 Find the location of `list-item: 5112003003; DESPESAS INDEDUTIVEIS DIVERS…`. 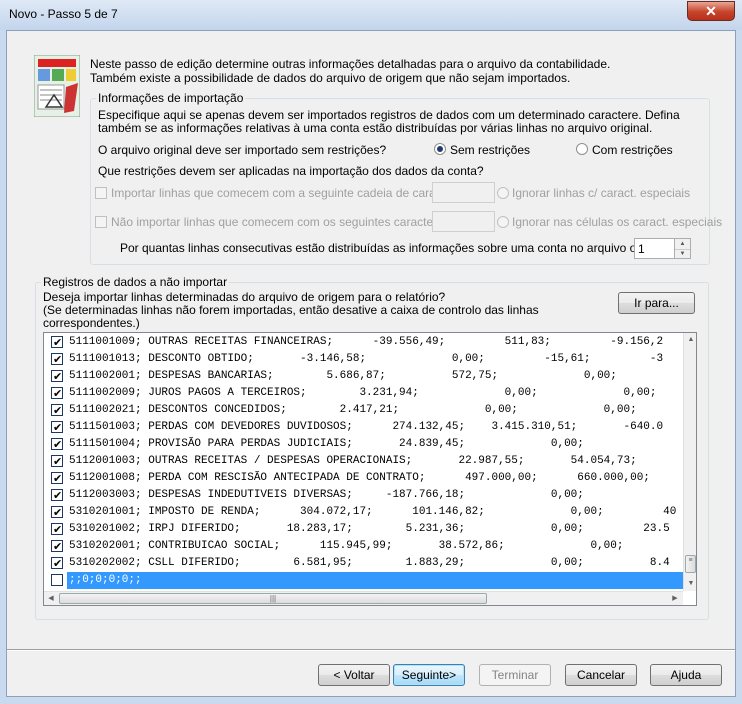

list-item: 5112003003; DESPESAS INDEDUTIVEIS DIVERS… is located at coordinates (364, 495).